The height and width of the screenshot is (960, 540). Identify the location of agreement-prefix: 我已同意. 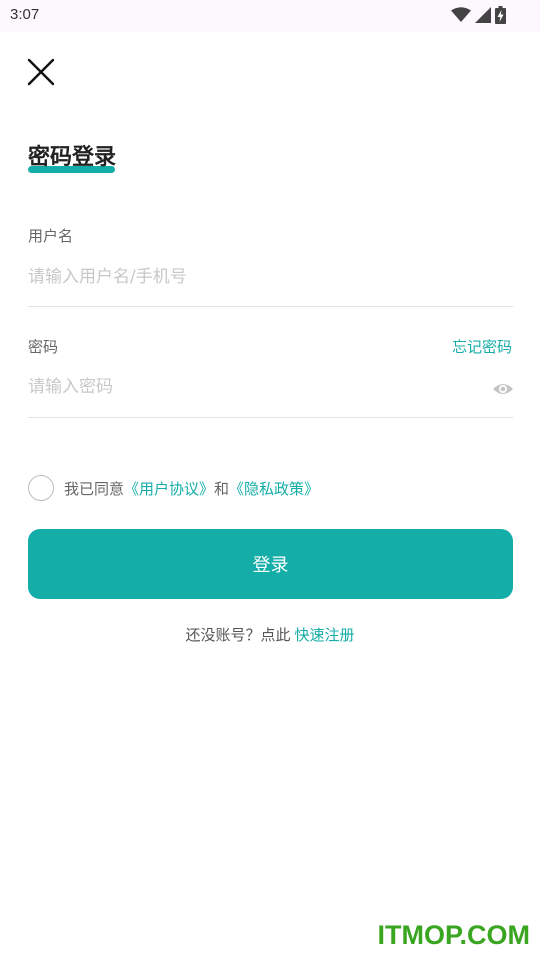
(94, 488).